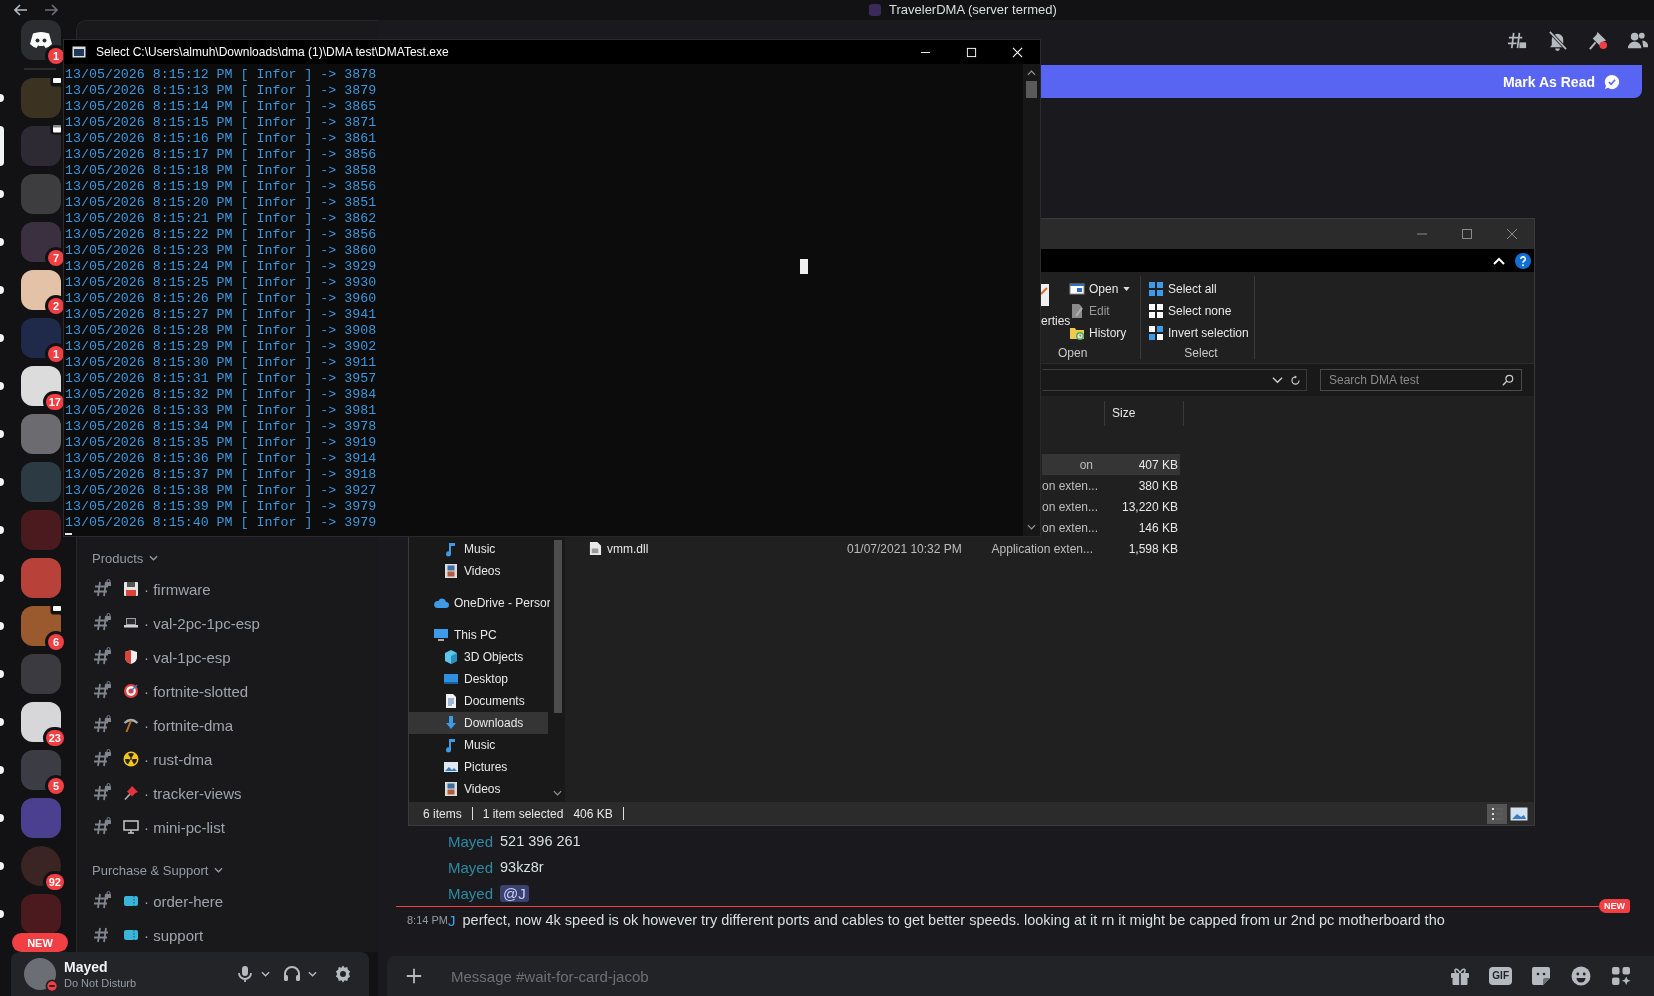 This screenshot has width=1654, height=996. Describe the element at coordinates (478, 767) in the screenshot. I see `navigation-item: Pictures` at that location.